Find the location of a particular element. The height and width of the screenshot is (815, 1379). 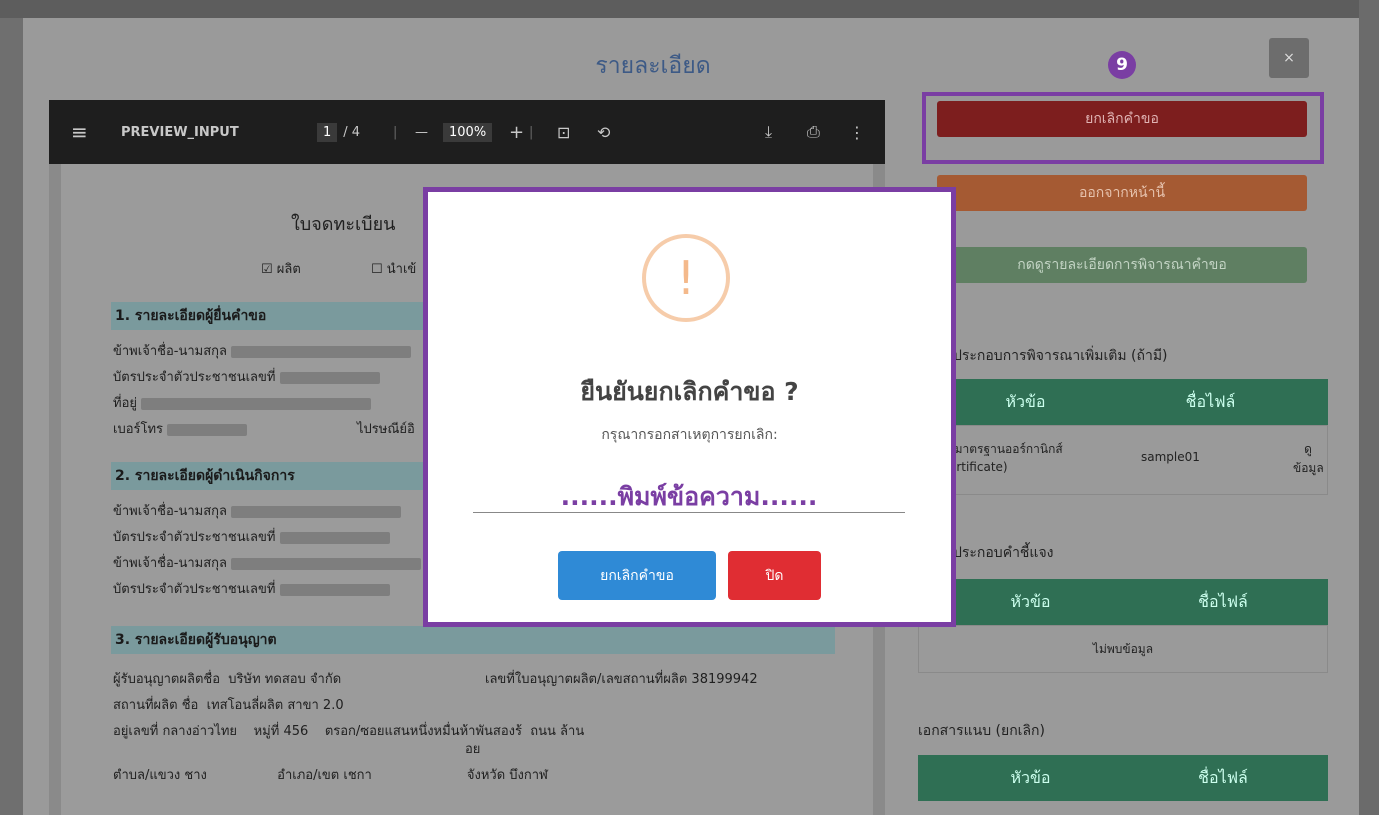

row-filename: sample01 is located at coordinates (1170, 457).